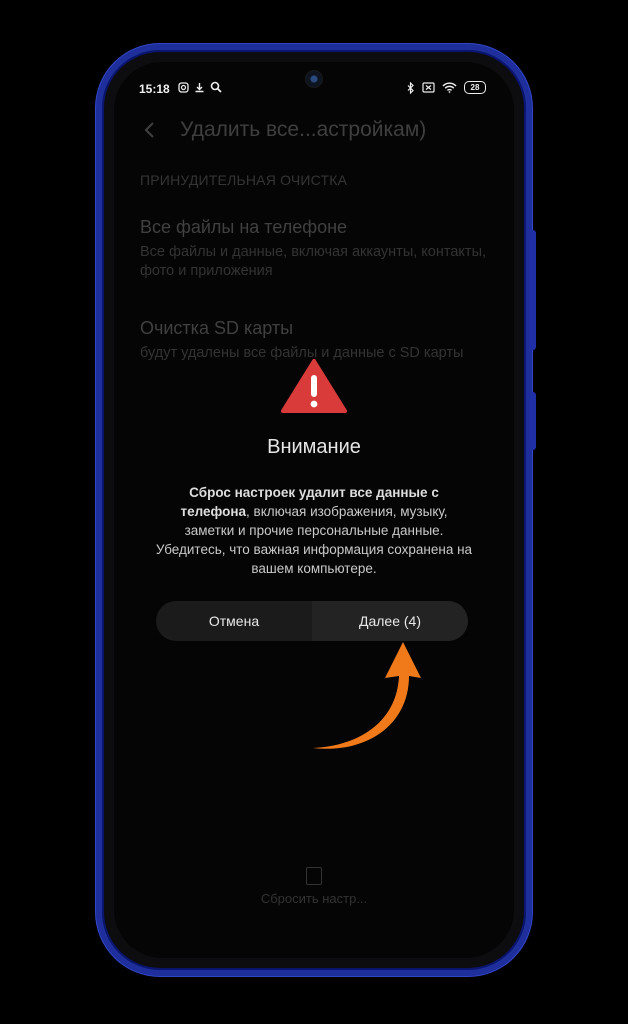 The image size is (628, 1024). Describe the element at coordinates (314, 876) in the screenshot. I see `reset-icon` at that location.